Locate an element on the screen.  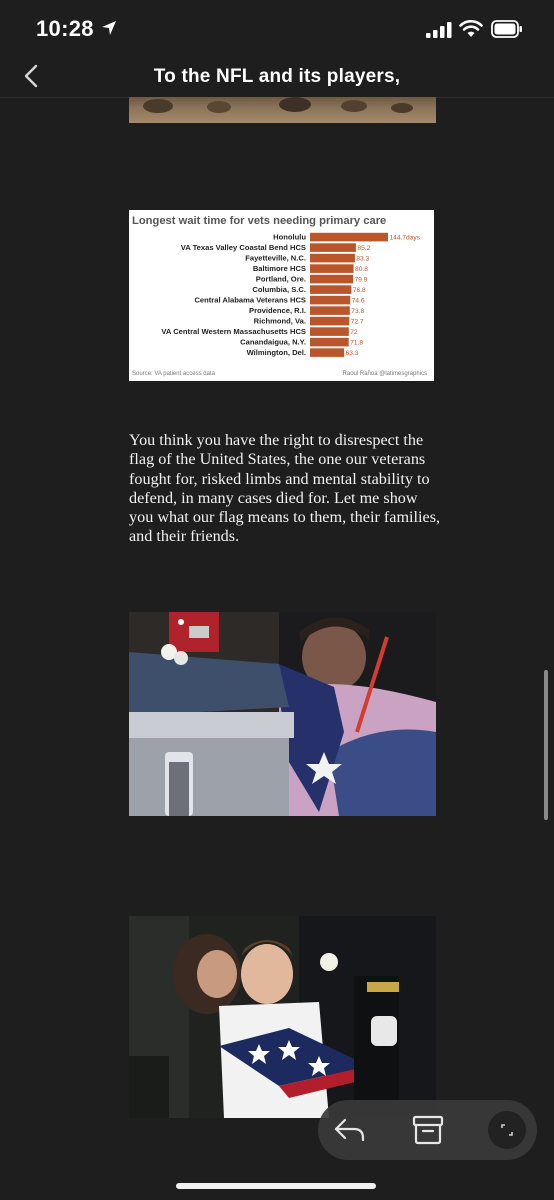
cellular-signal-icon is located at coordinates (439, 30).